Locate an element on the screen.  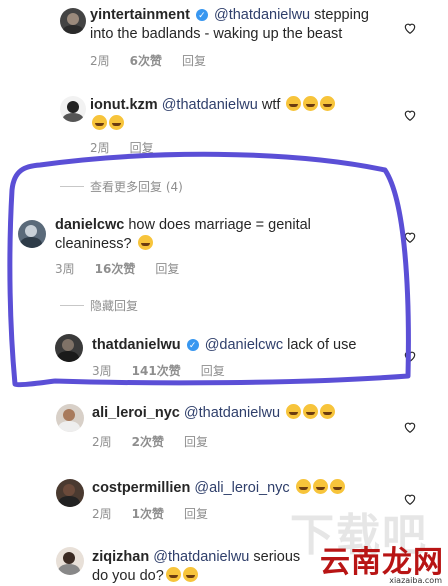
comment-likes: 2次赞 is located at coordinates (148, 441).